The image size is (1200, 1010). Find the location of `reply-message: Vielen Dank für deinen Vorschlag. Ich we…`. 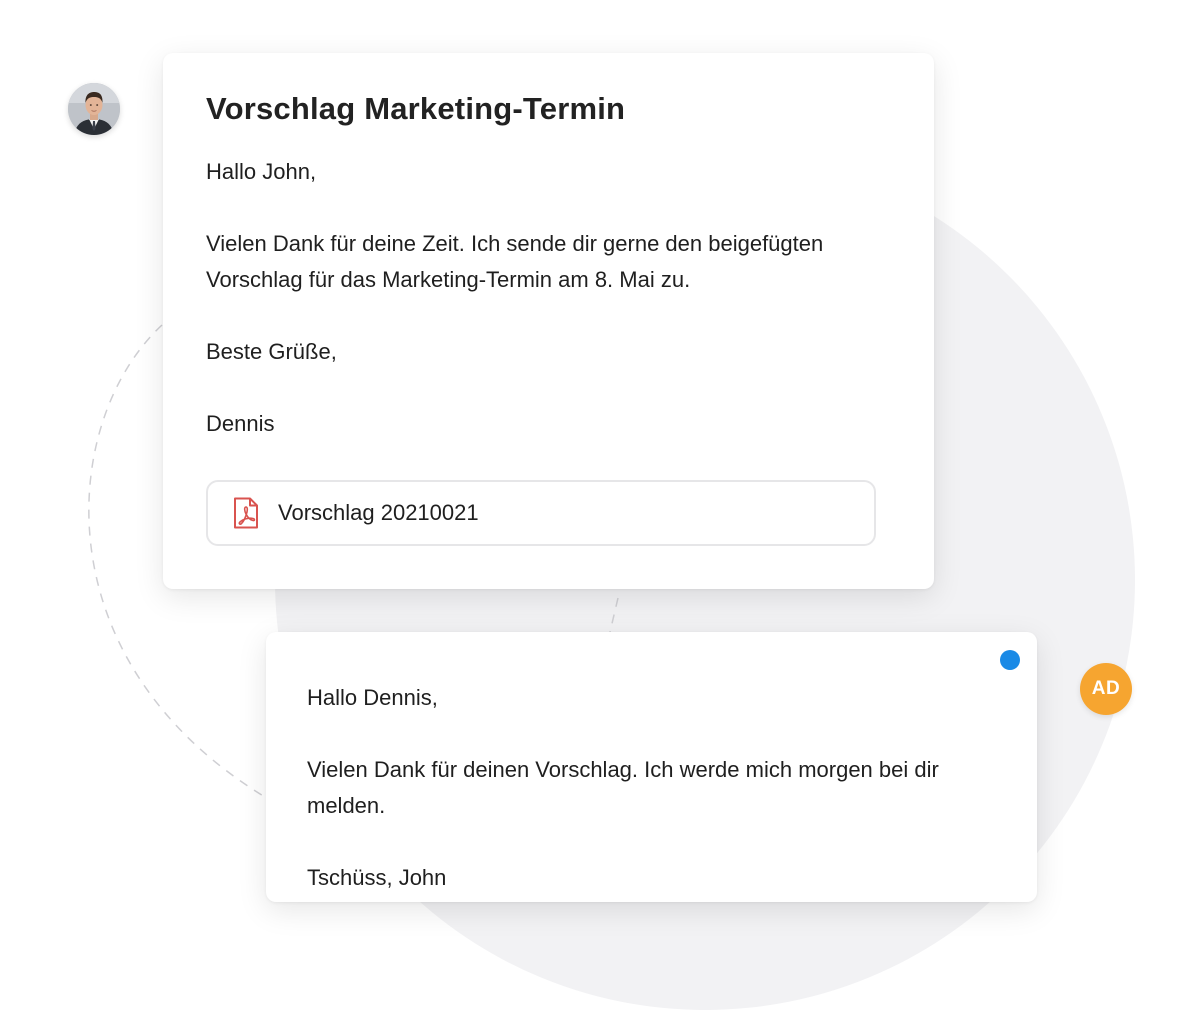

reply-message: Vielen Dank für deinen Vorschlag. Ich we… is located at coordinates (623, 787).